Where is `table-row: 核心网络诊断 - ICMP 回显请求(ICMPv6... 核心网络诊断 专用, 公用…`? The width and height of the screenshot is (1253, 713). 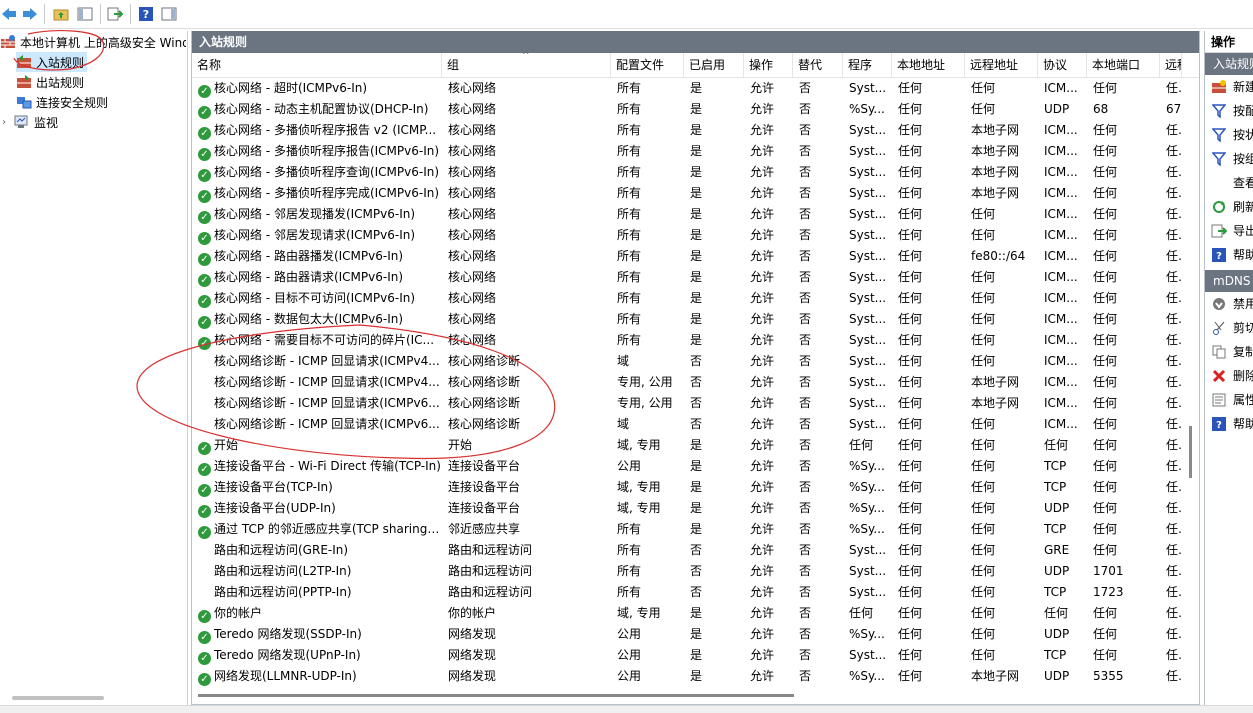 table-row: 核心网络诊断 - ICMP 回显请求(ICMPv6... 核心网络诊断 专用, 公用… is located at coordinates (687, 403).